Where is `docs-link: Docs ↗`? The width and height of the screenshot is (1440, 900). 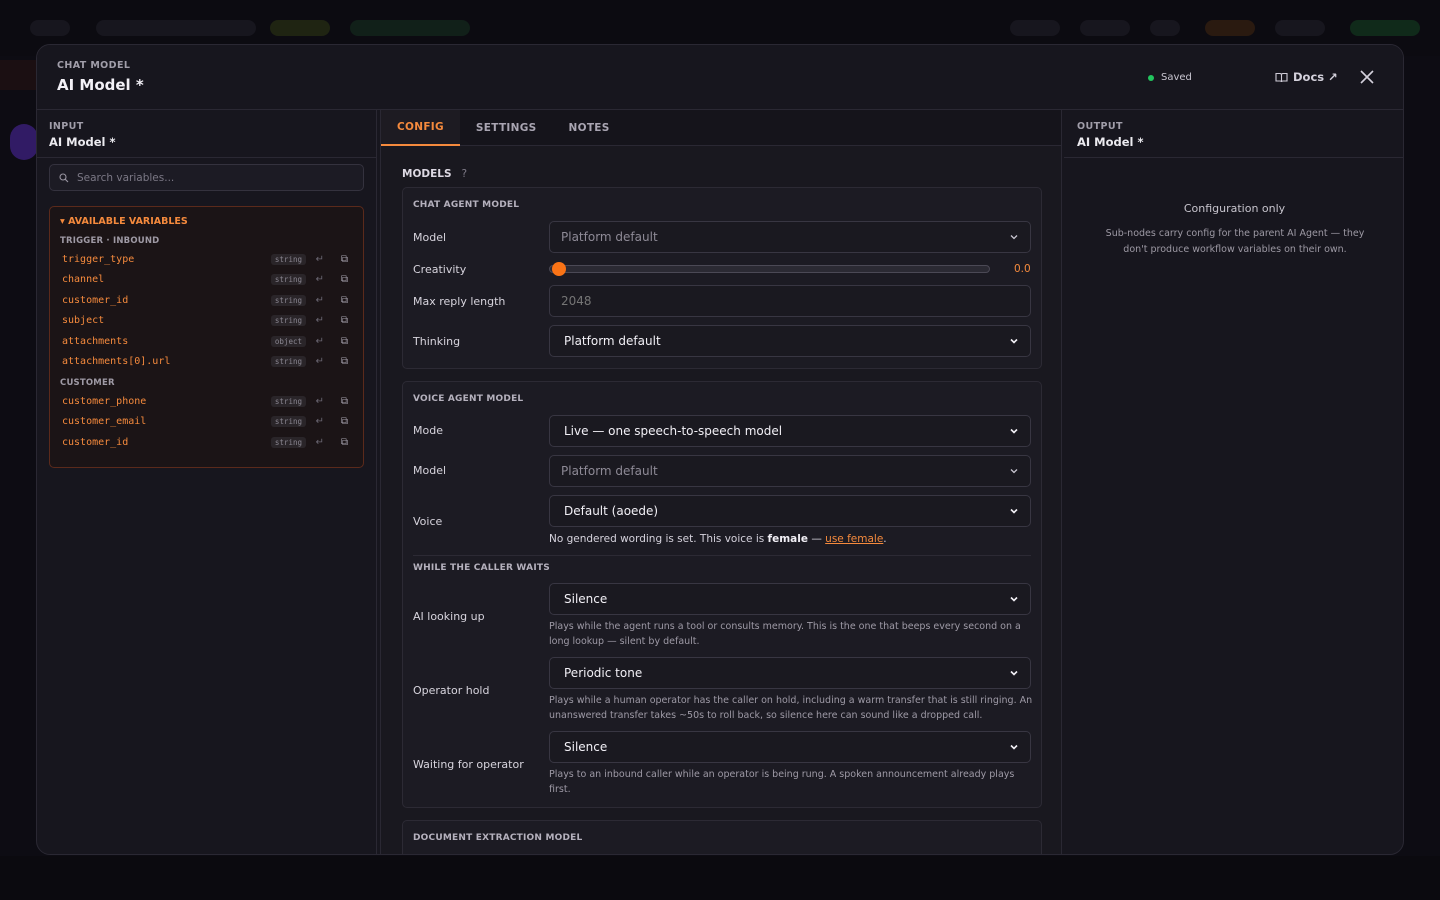
docs-link: Docs ↗ is located at coordinates (1306, 77).